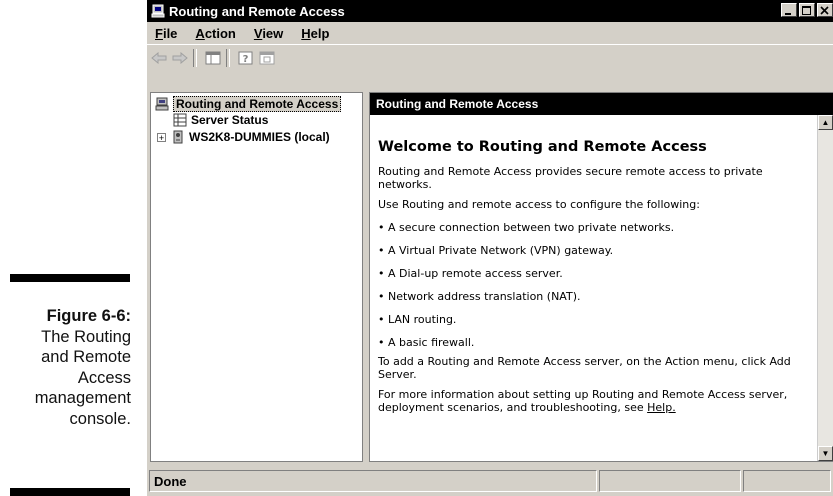  What do you see at coordinates (267, 58) in the screenshot?
I see `console-tree-icon` at bounding box center [267, 58].